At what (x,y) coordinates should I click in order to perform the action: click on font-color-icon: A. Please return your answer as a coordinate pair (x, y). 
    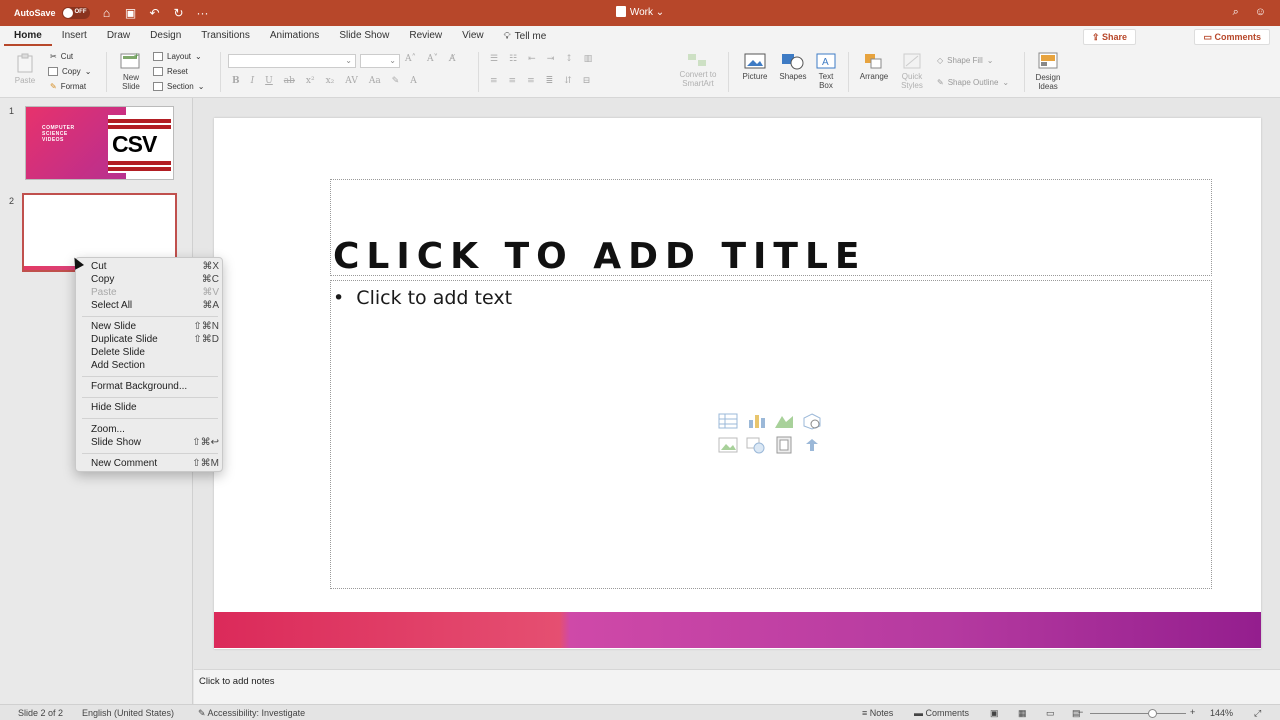
    Looking at the image, I should click on (413, 81).